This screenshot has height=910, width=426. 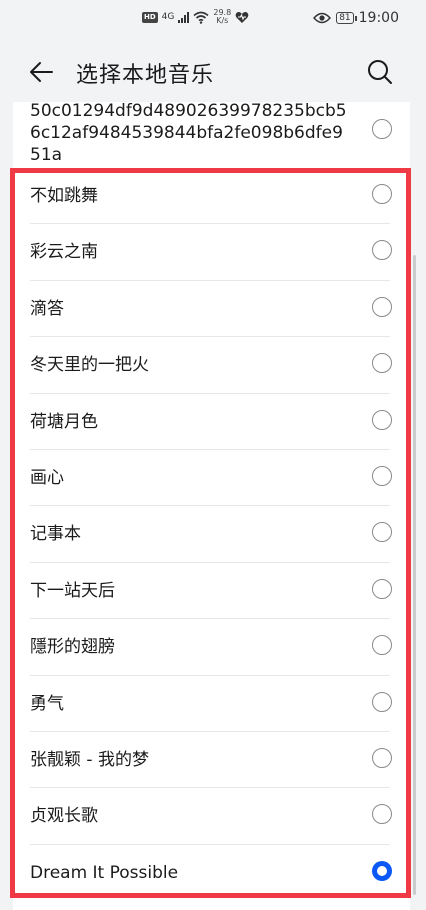 I want to click on status-bar: HD 4G 29.8 K/s 81 19:00, so click(x=213, y=19).